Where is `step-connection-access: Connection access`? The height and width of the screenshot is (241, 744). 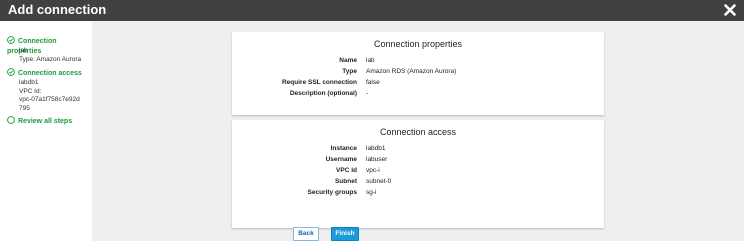 step-connection-access: Connection access is located at coordinates (44, 73).